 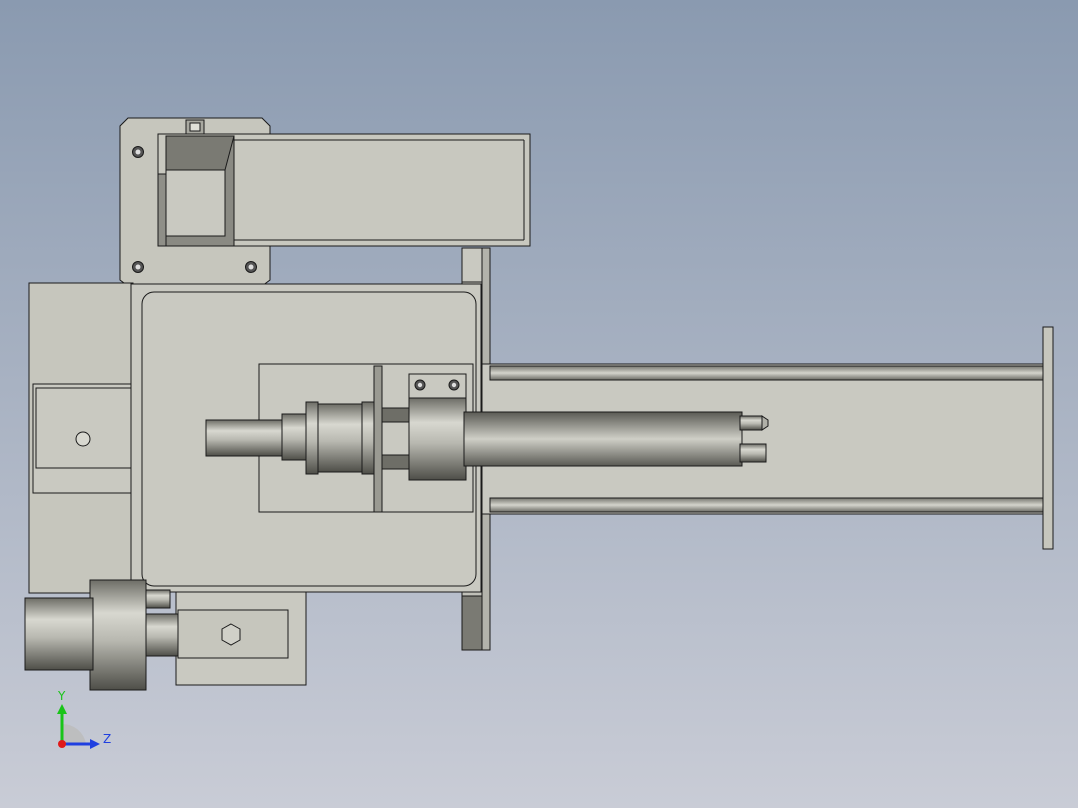 What do you see at coordinates (753, 453) in the screenshot?
I see `nozzle-lower` at bounding box center [753, 453].